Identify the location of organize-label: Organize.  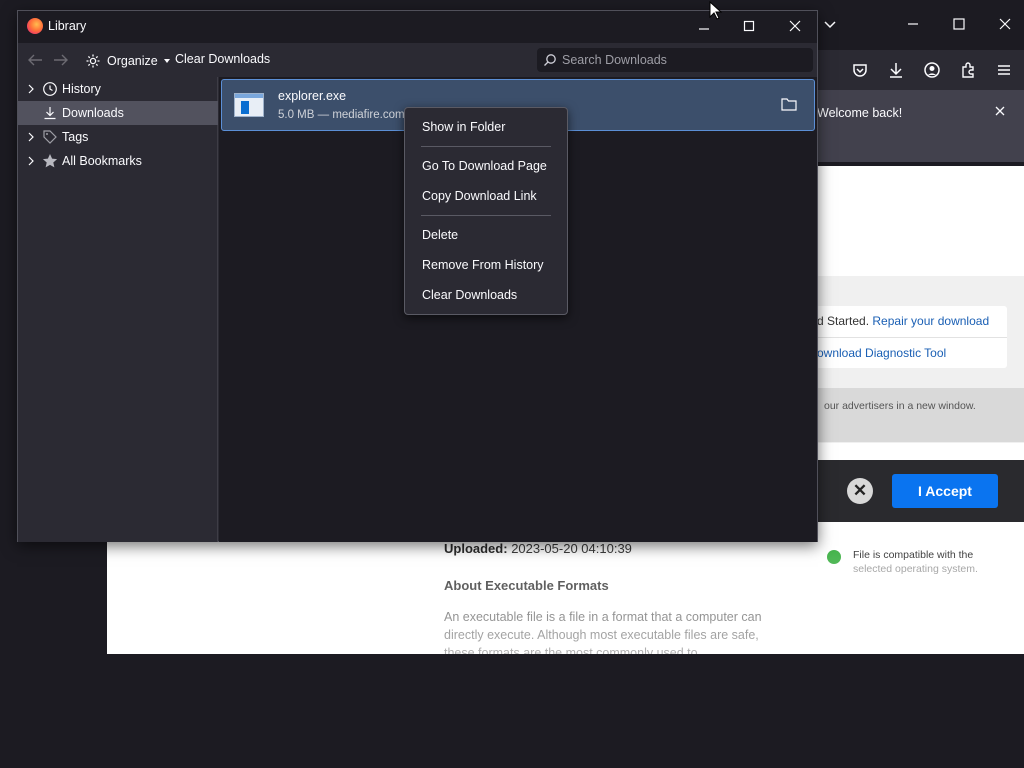
(132, 61).